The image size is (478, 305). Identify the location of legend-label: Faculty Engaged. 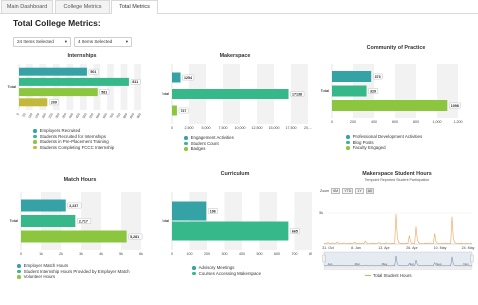
(369, 148).